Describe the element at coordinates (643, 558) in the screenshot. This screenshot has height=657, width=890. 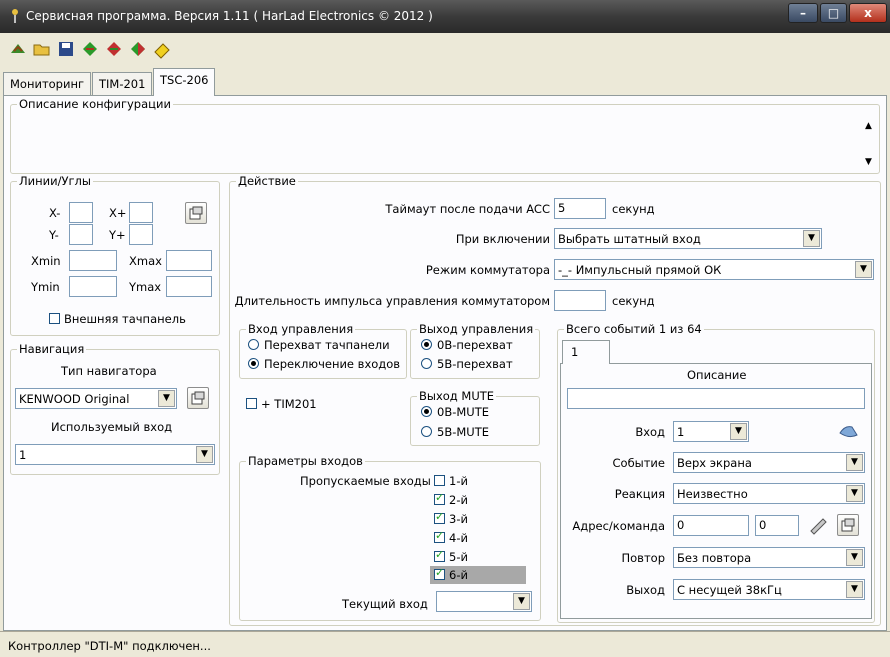
I see `repeat-label: Повтор` at that location.